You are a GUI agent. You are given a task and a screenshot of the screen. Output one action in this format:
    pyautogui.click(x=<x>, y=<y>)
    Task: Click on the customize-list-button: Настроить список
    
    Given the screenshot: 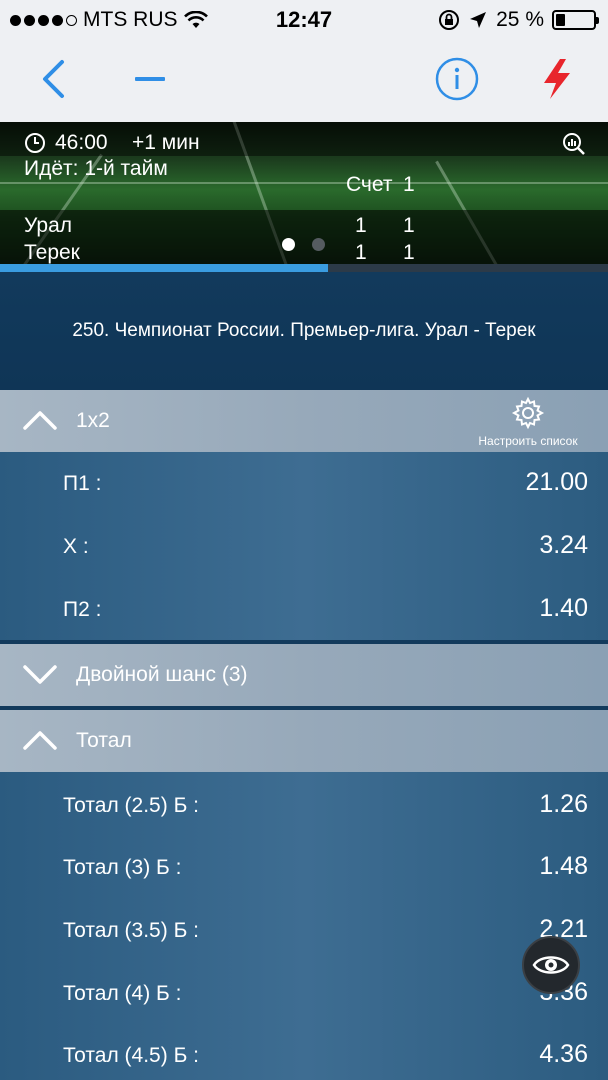 What is the action you would take?
    pyautogui.click(x=528, y=422)
    